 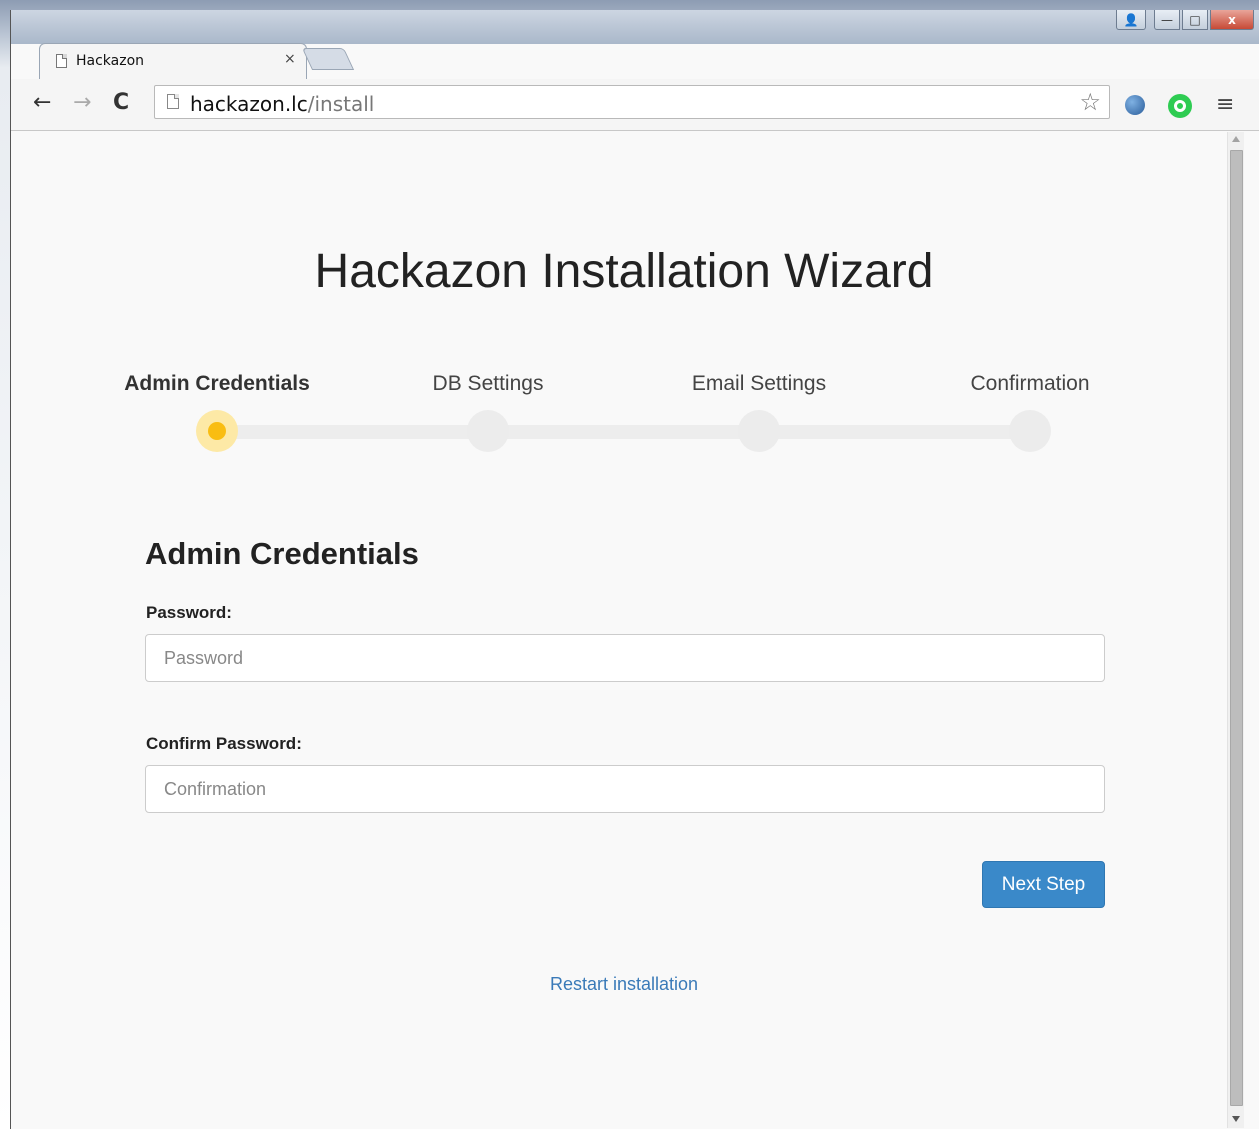 I want to click on step-track, so click(x=623, y=432).